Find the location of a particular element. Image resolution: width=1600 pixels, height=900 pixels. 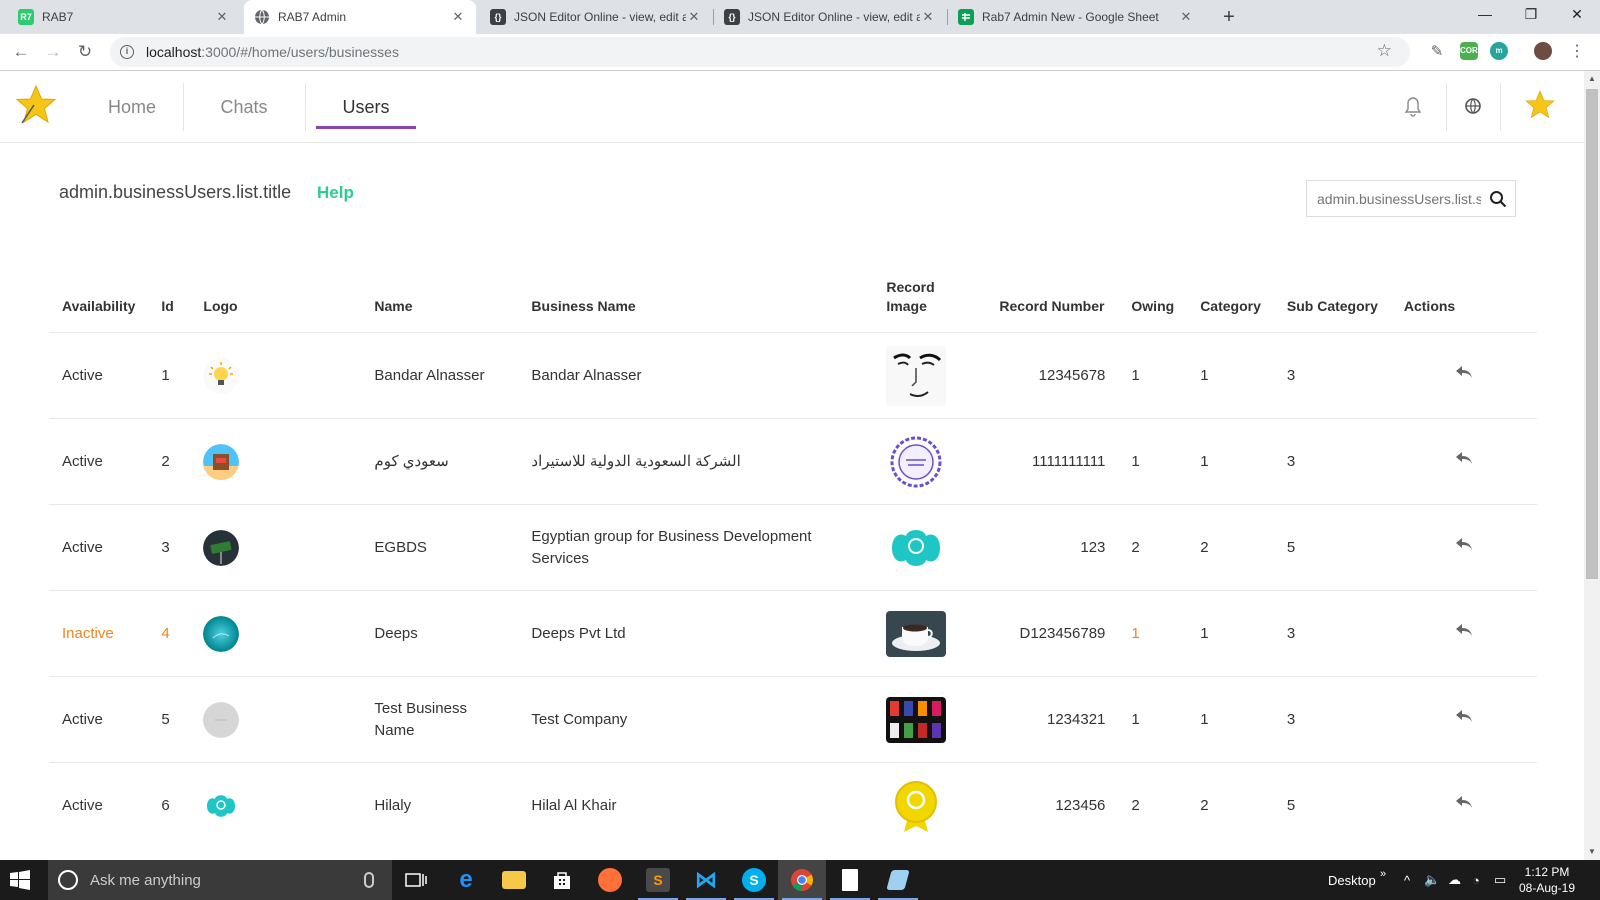

windows-start-icon is located at coordinates (20, 880).